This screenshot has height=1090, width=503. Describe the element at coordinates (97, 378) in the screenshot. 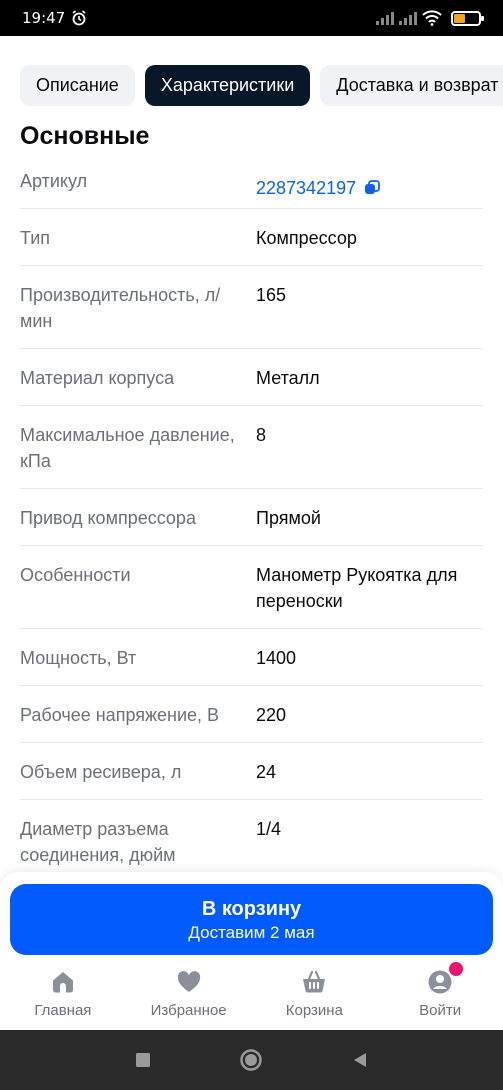

I see `spec-key: Материал корпуса` at that location.